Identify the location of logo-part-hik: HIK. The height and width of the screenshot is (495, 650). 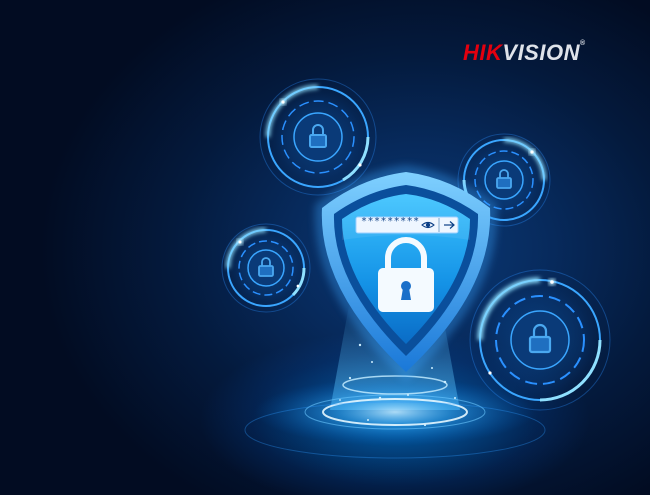
(483, 52).